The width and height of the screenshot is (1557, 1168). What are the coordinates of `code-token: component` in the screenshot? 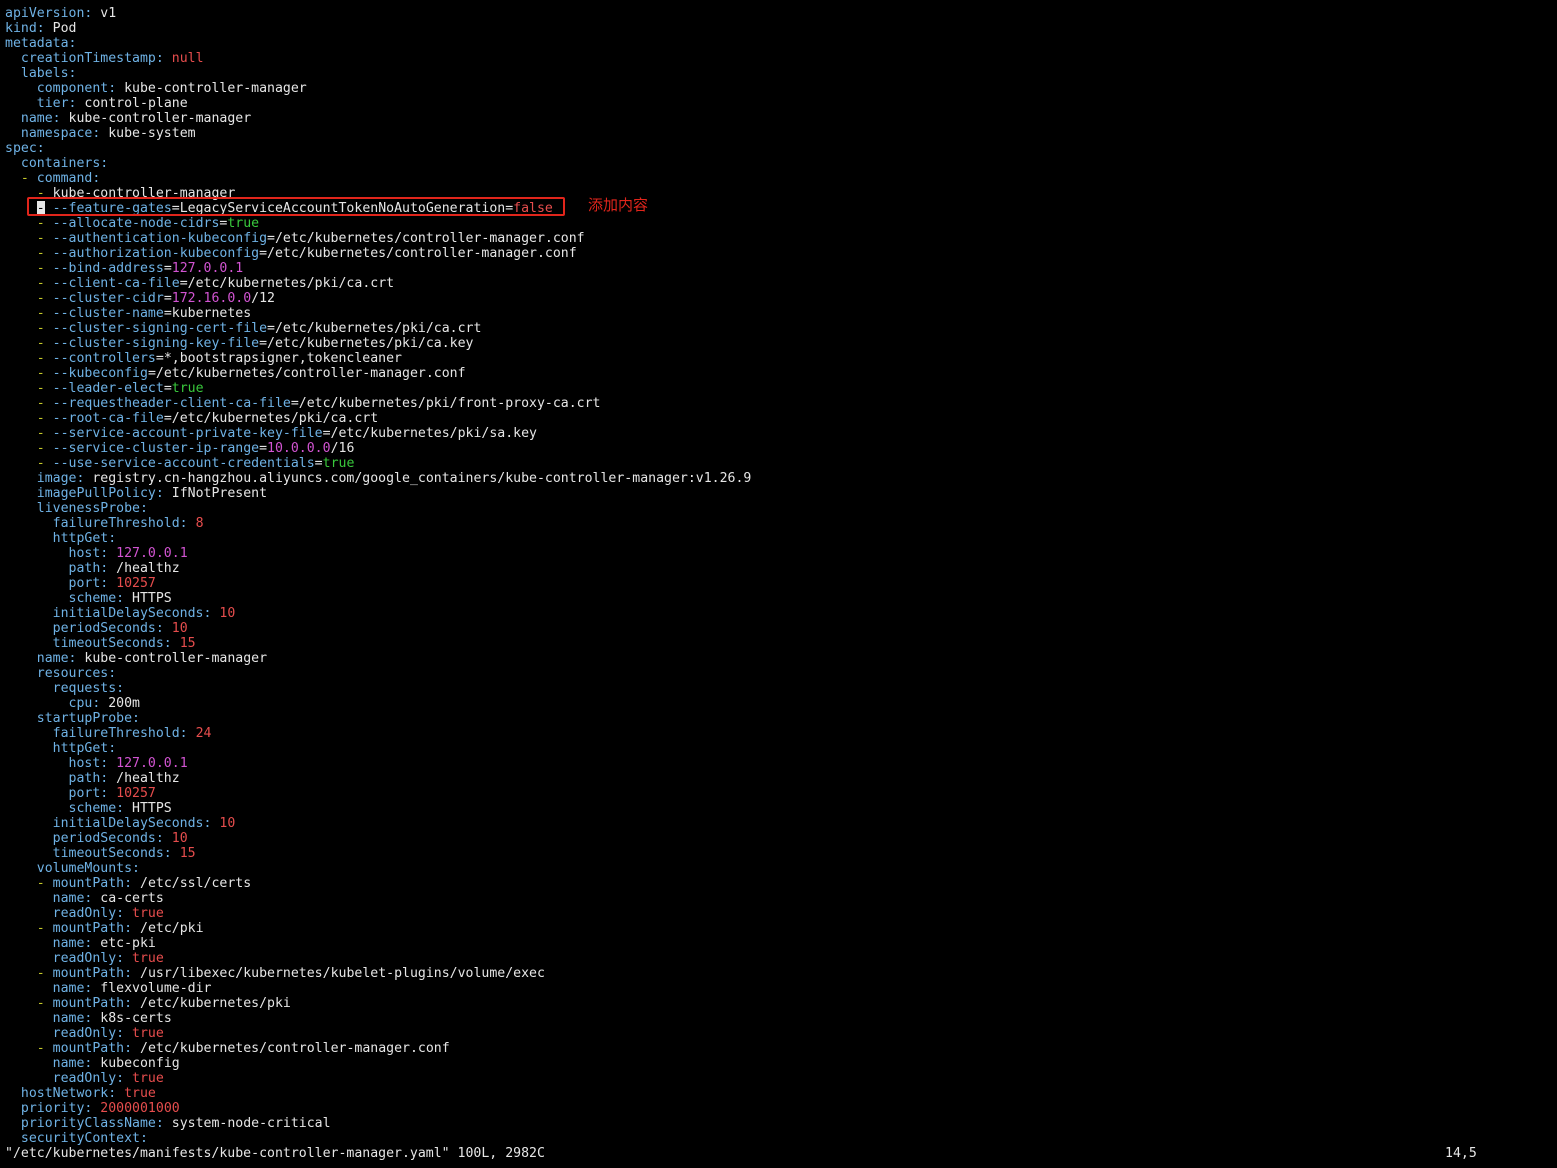 It's located at (57, 88).